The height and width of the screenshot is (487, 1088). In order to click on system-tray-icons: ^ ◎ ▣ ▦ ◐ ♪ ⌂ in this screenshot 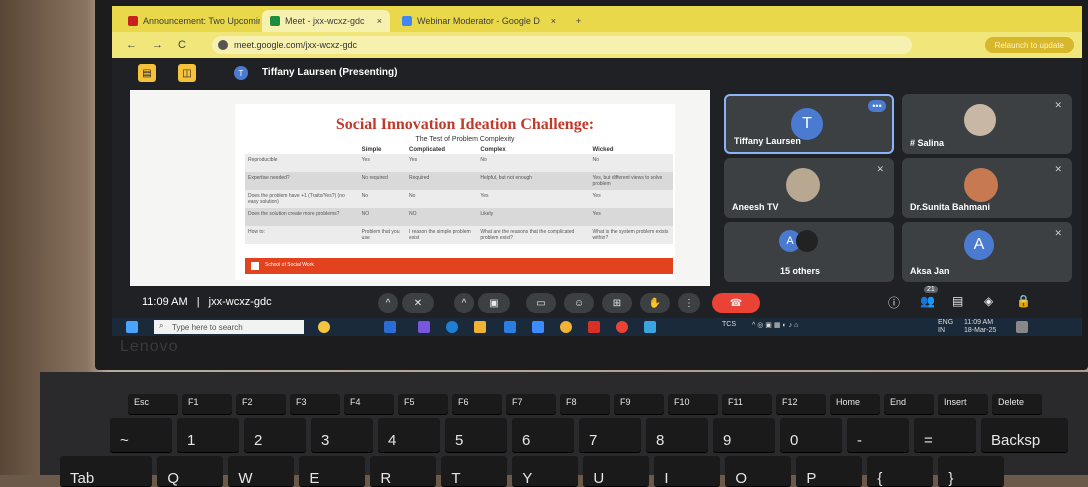, I will do `click(775, 325)`.